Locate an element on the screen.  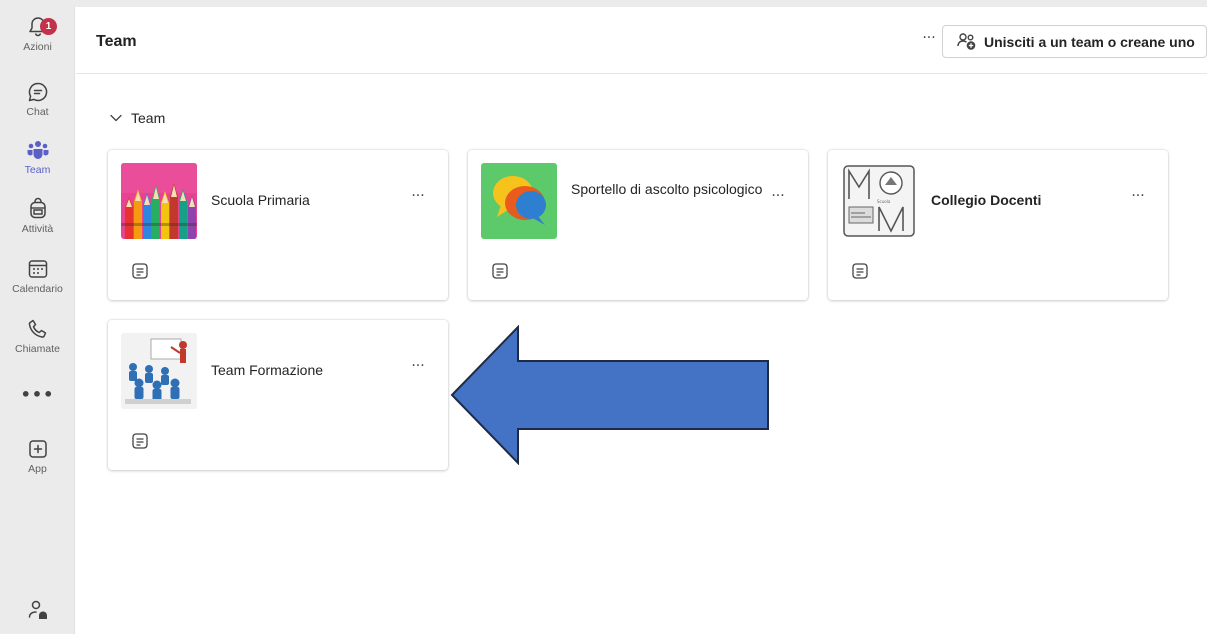
join-button-label: Unisciti a un team o creane uno is located at coordinates (1089, 41).